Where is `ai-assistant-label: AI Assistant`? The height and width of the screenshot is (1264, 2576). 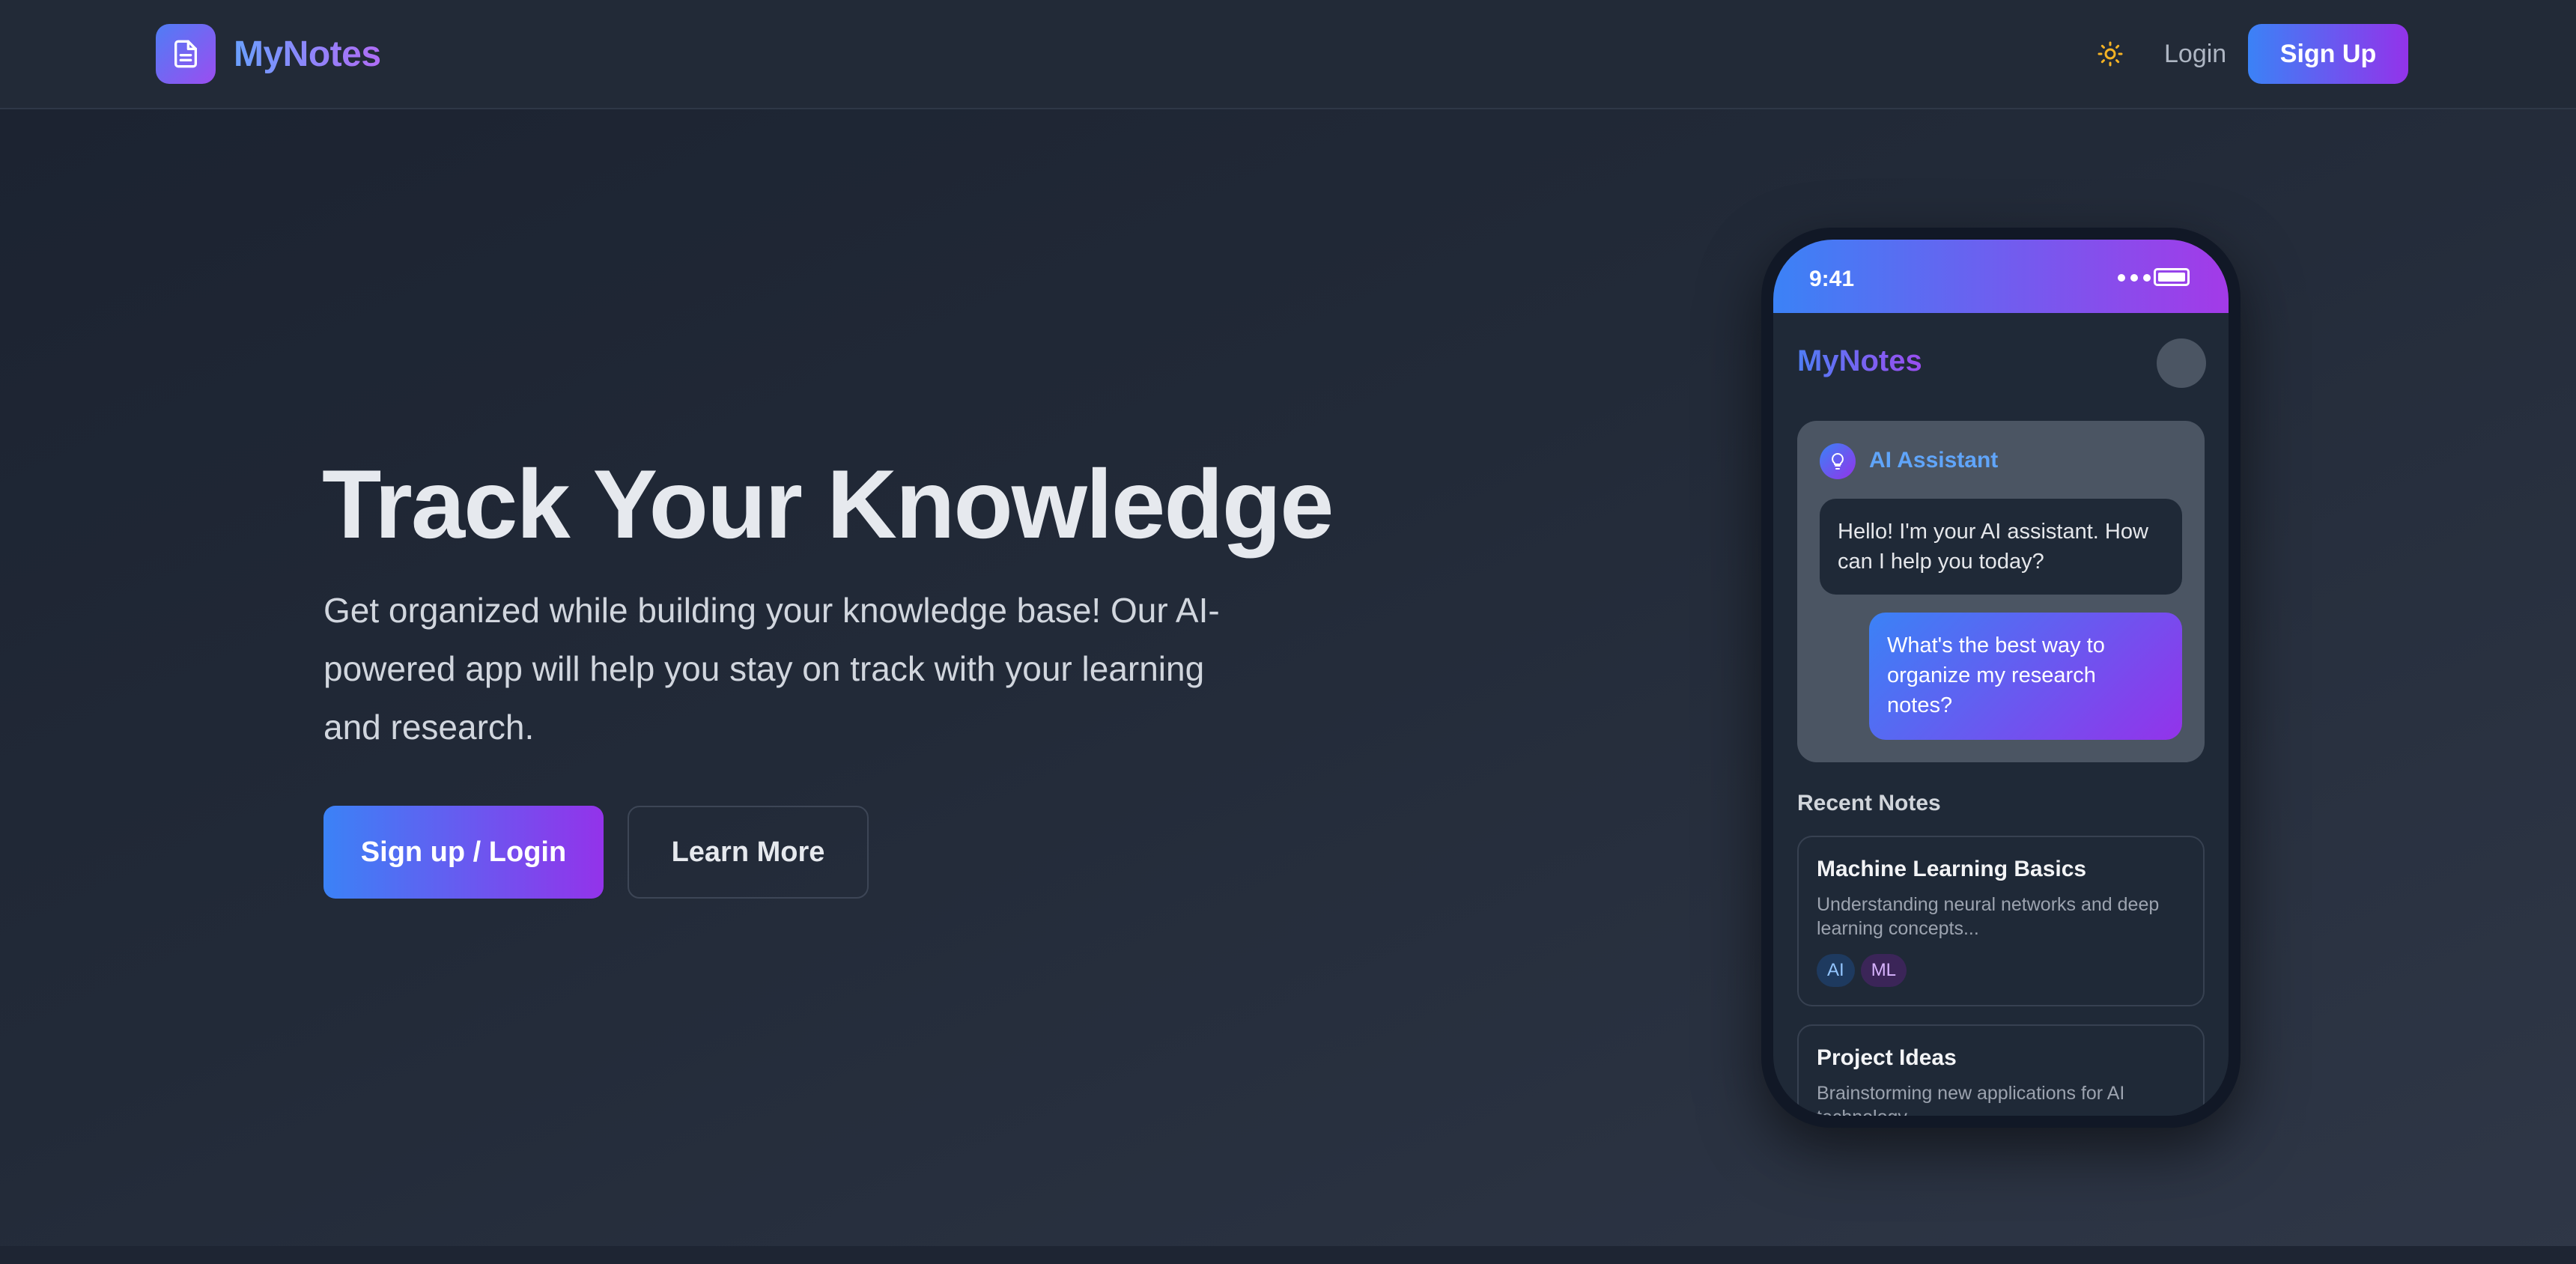
ai-assistant-label: AI Assistant is located at coordinates (1934, 460).